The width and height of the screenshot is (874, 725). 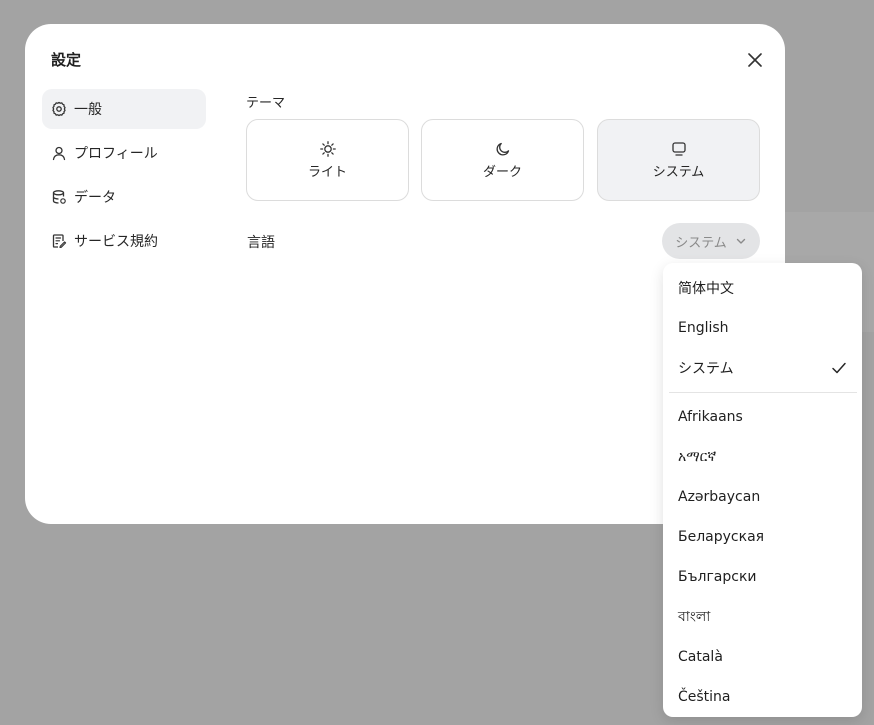 What do you see at coordinates (59, 153) in the screenshot?
I see `user-icon` at bounding box center [59, 153].